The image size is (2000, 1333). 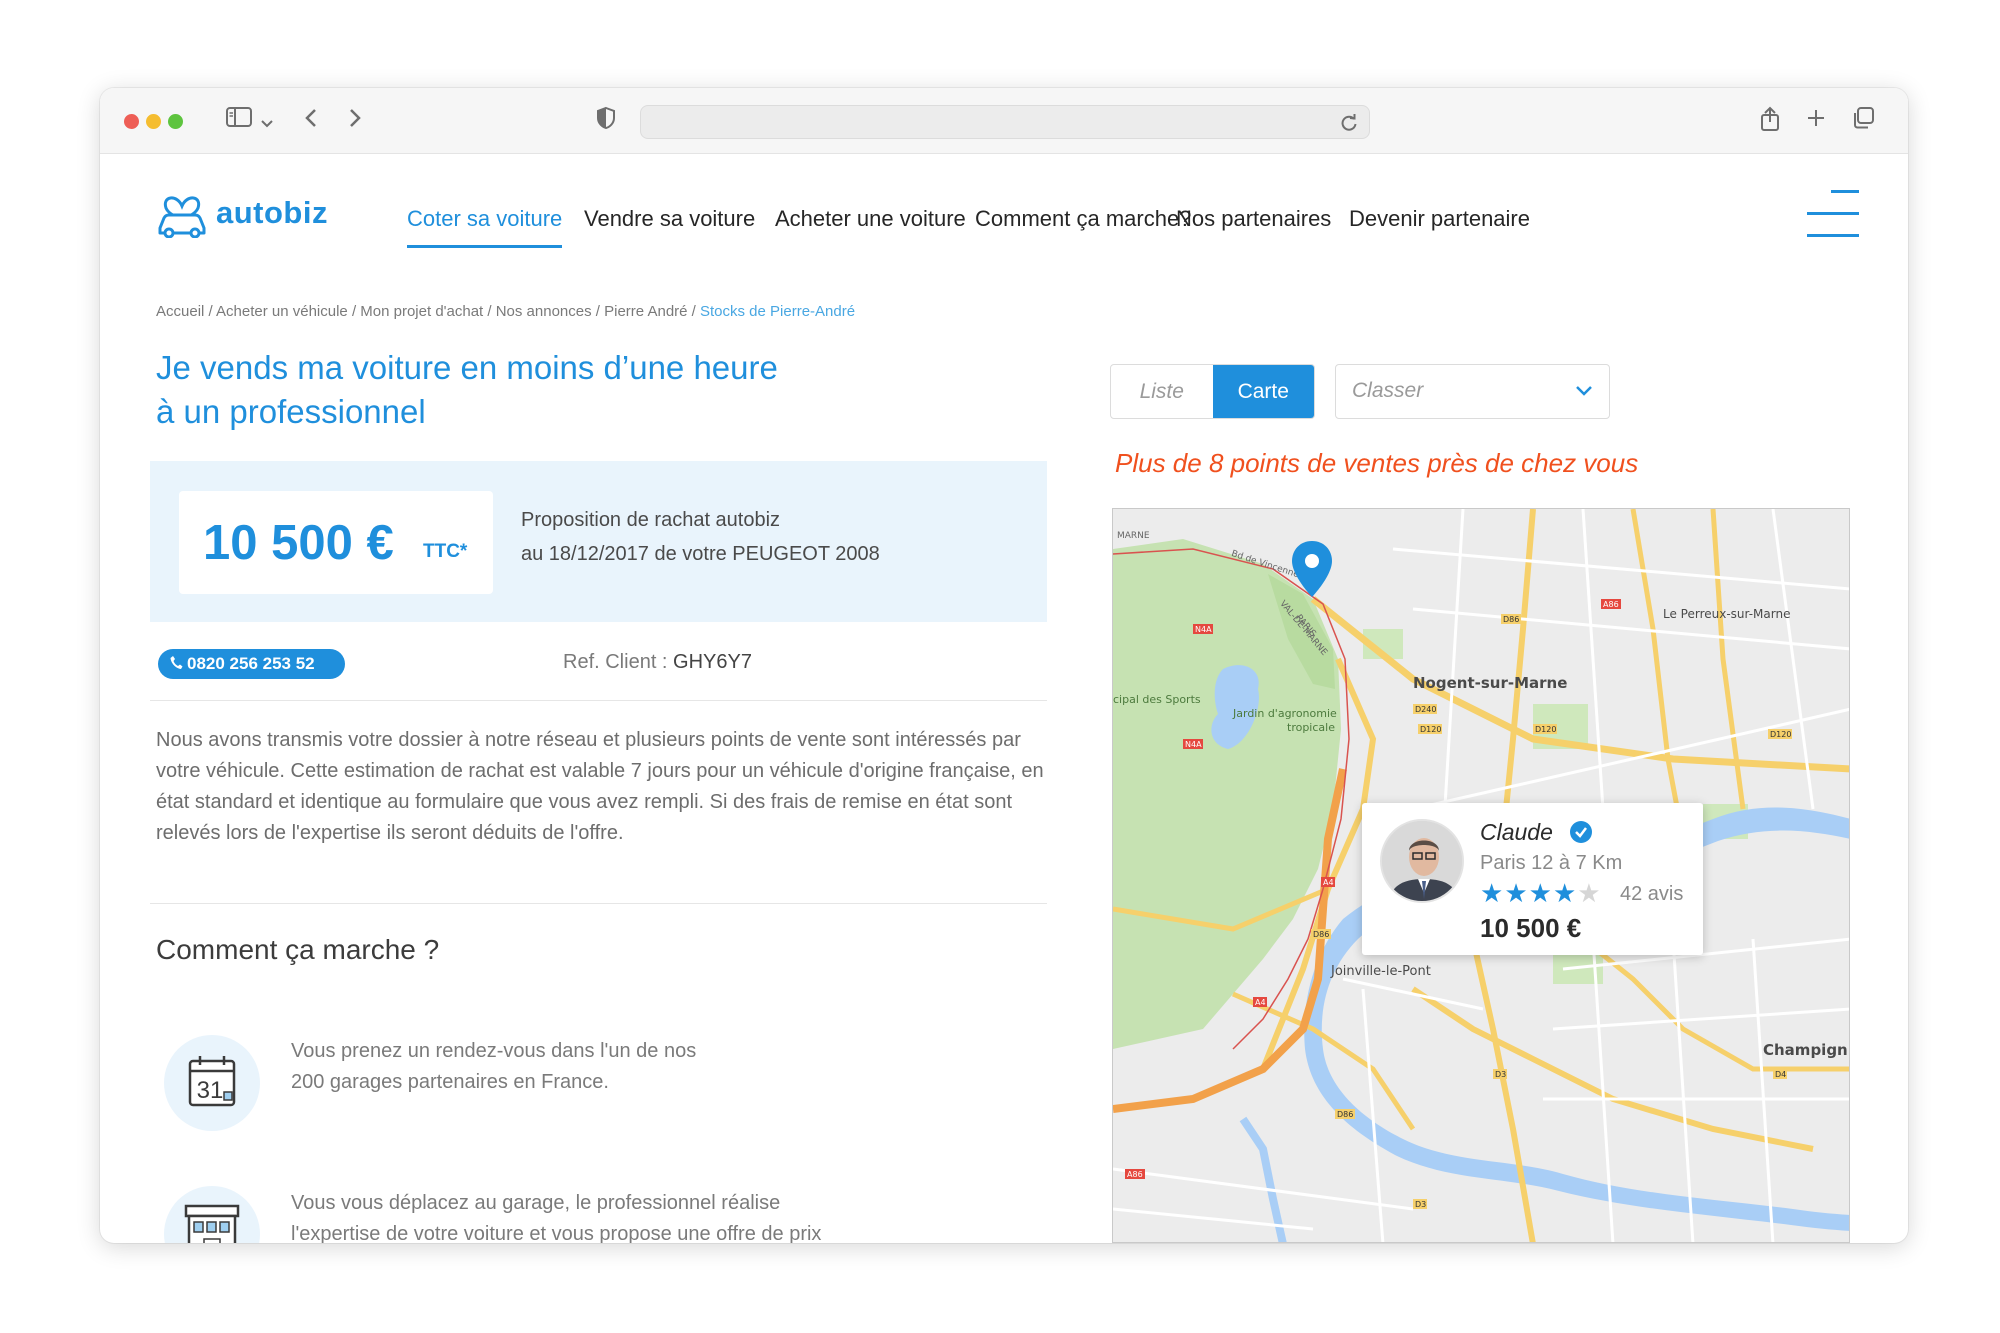 What do you see at coordinates (1193, 744) in the screenshot?
I see `map-badge-n4a-2: N4A` at bounding box center [1193, 744].